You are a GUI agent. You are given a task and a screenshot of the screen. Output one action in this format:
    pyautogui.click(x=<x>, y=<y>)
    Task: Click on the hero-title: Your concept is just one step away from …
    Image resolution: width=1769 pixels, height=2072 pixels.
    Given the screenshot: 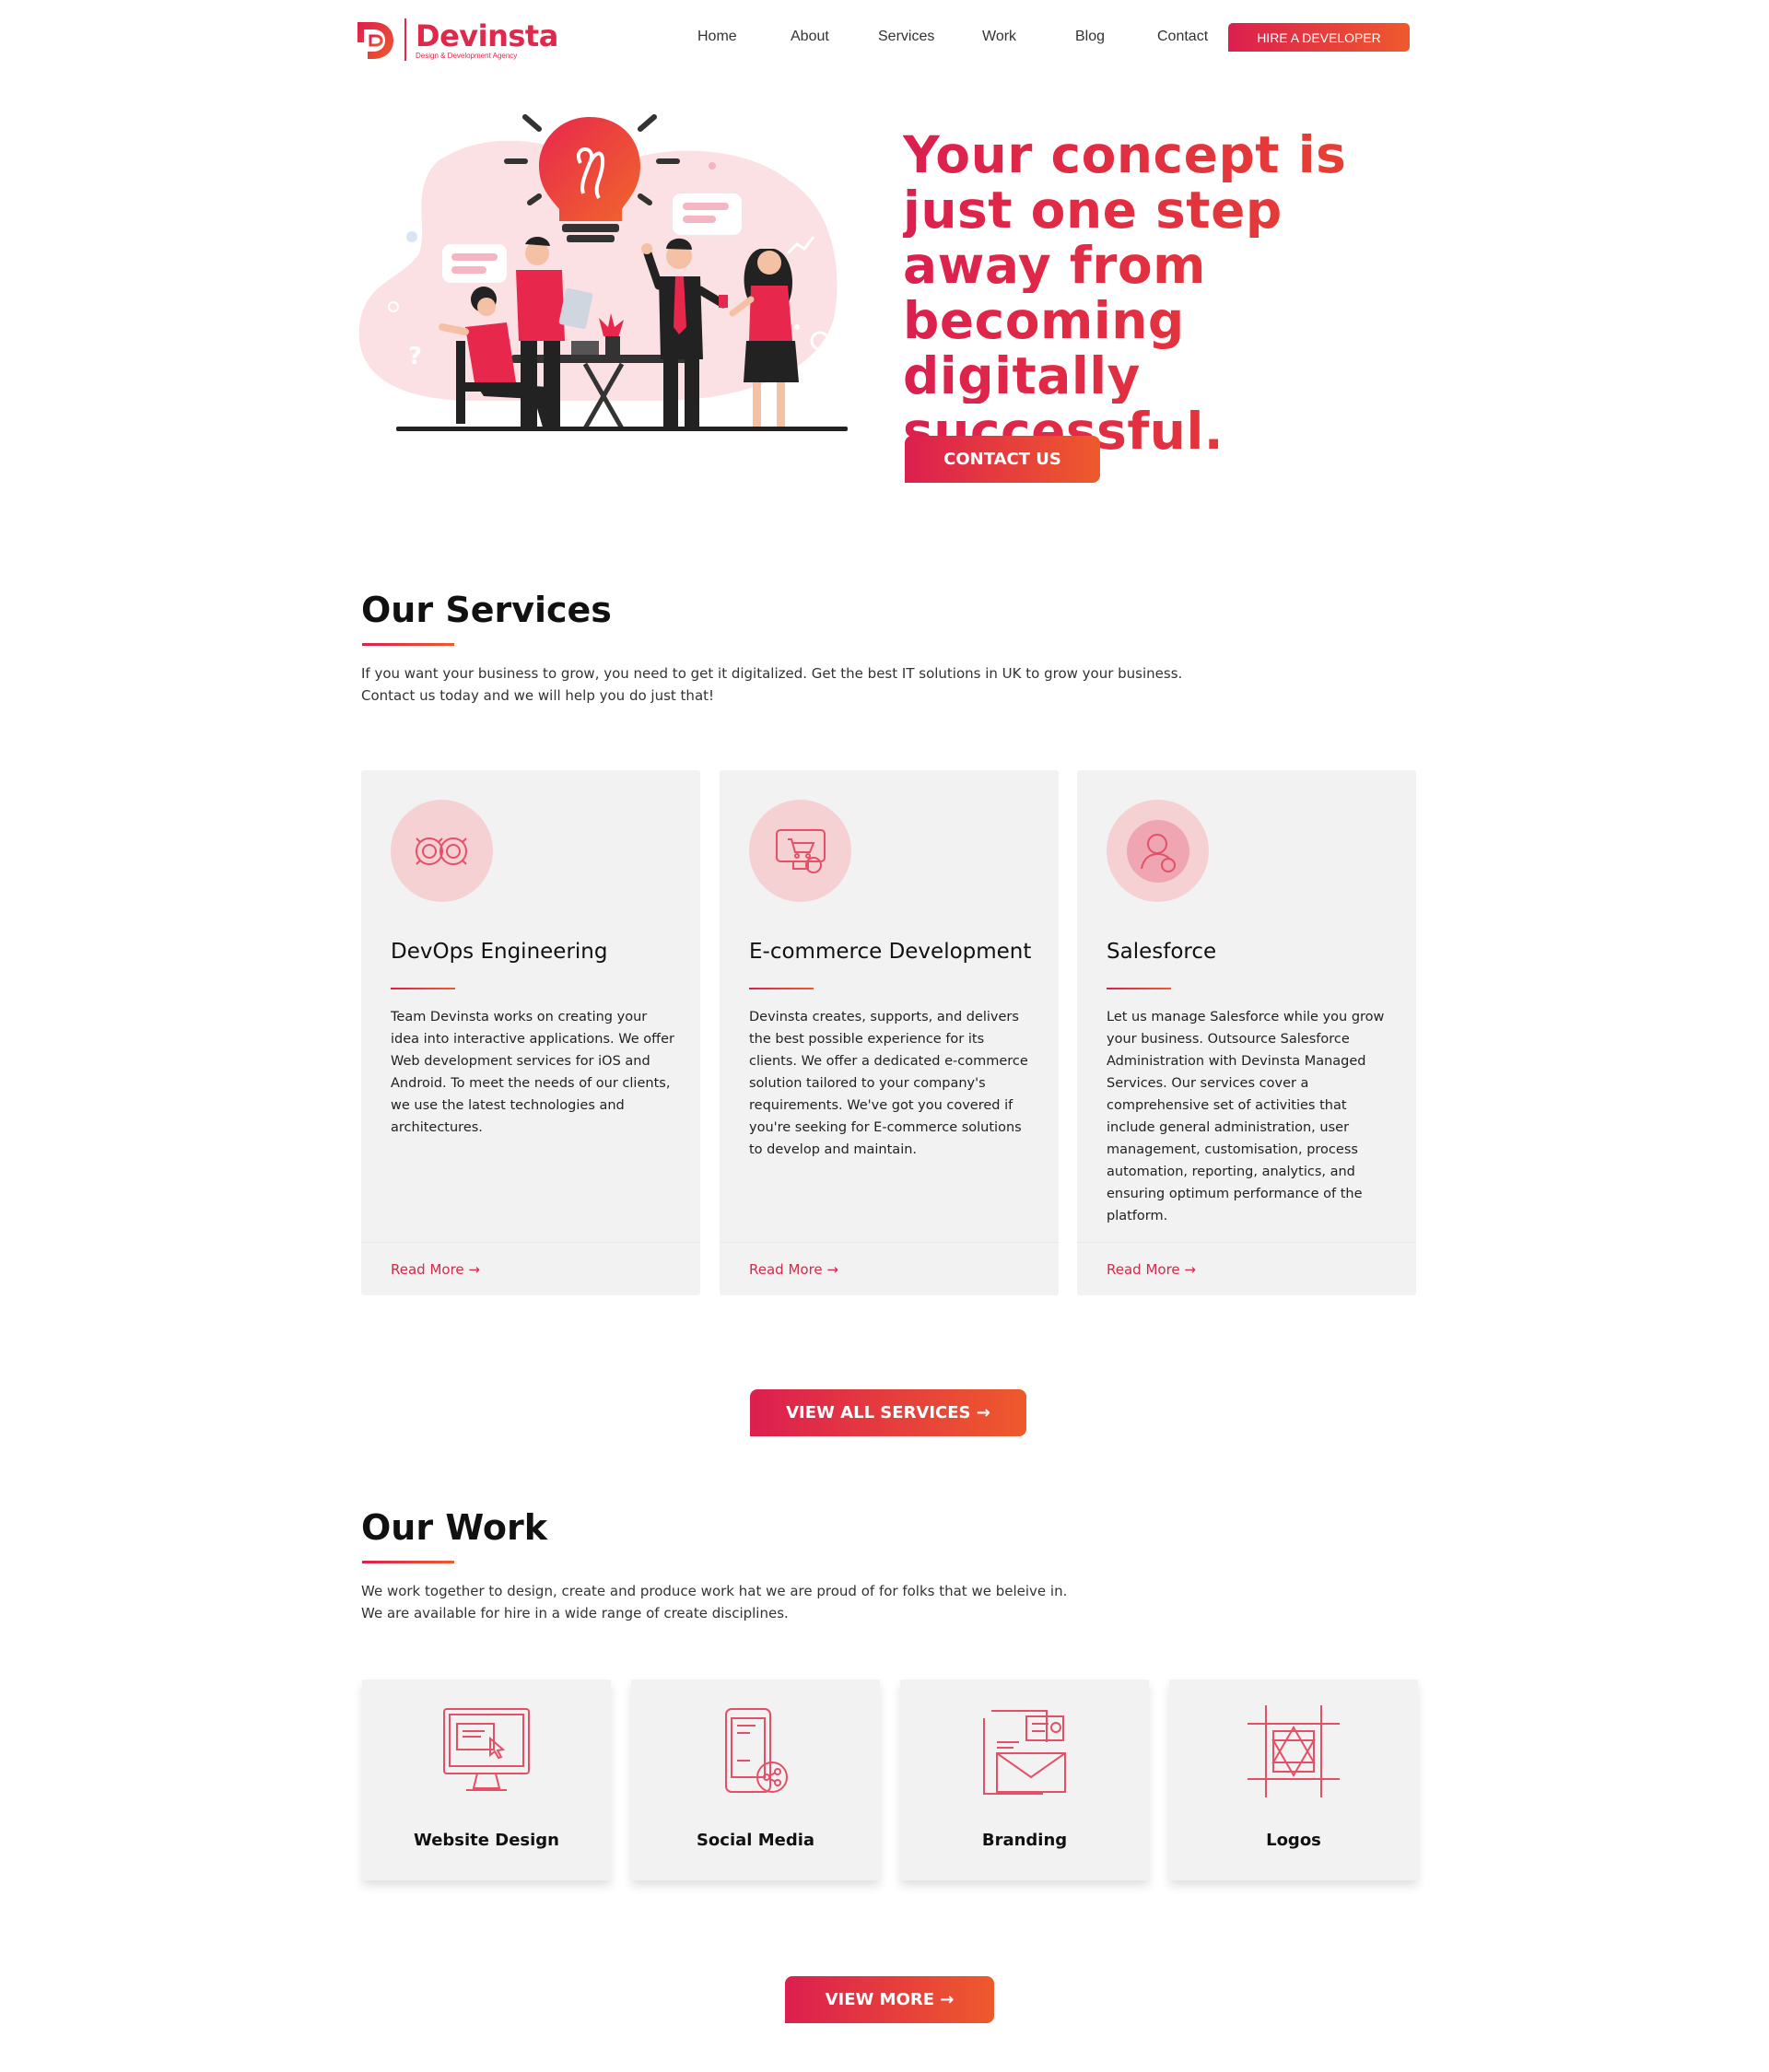 What is the action you would take?
    pyautogui.click(x=1161, y=293)
    